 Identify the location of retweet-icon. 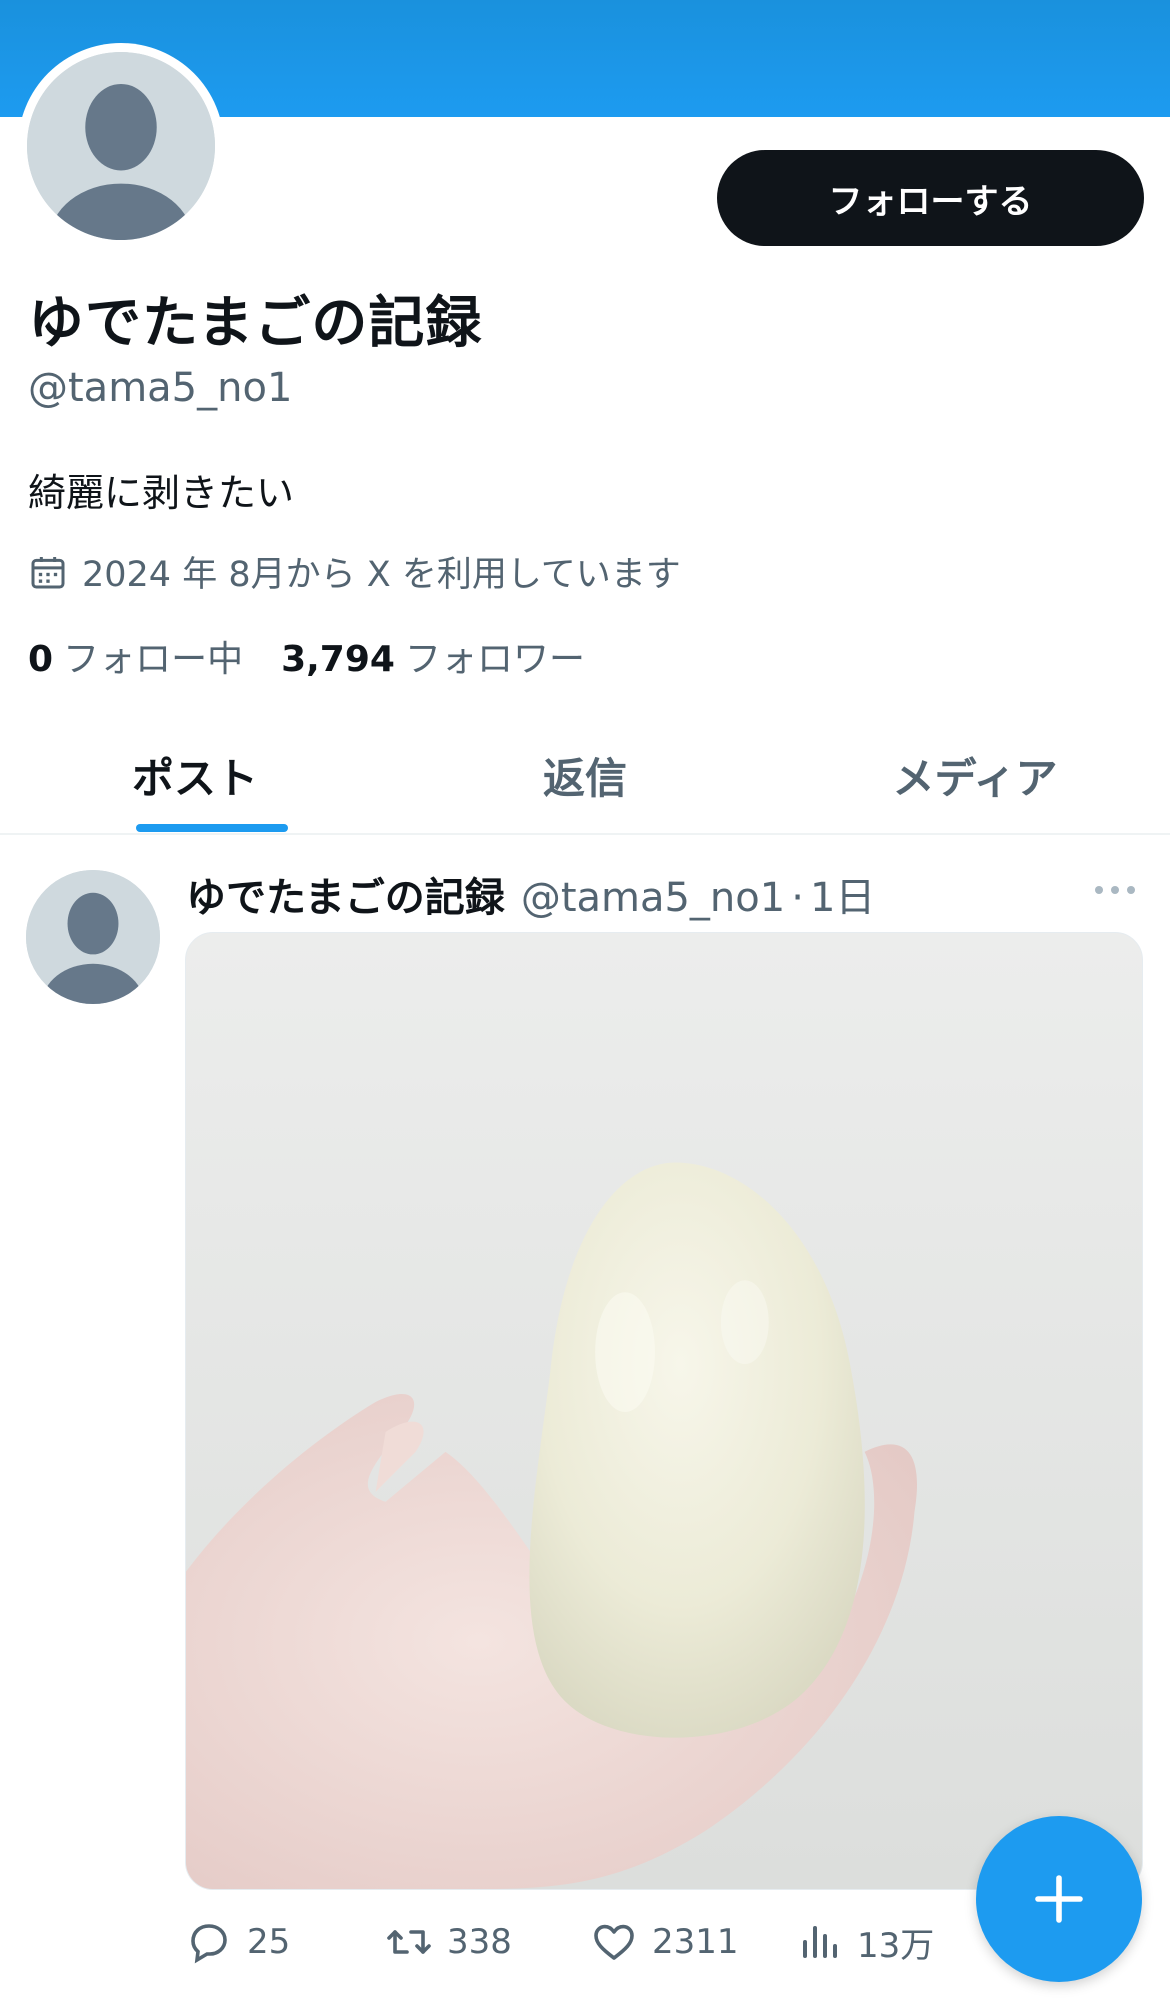
(409, 1942).